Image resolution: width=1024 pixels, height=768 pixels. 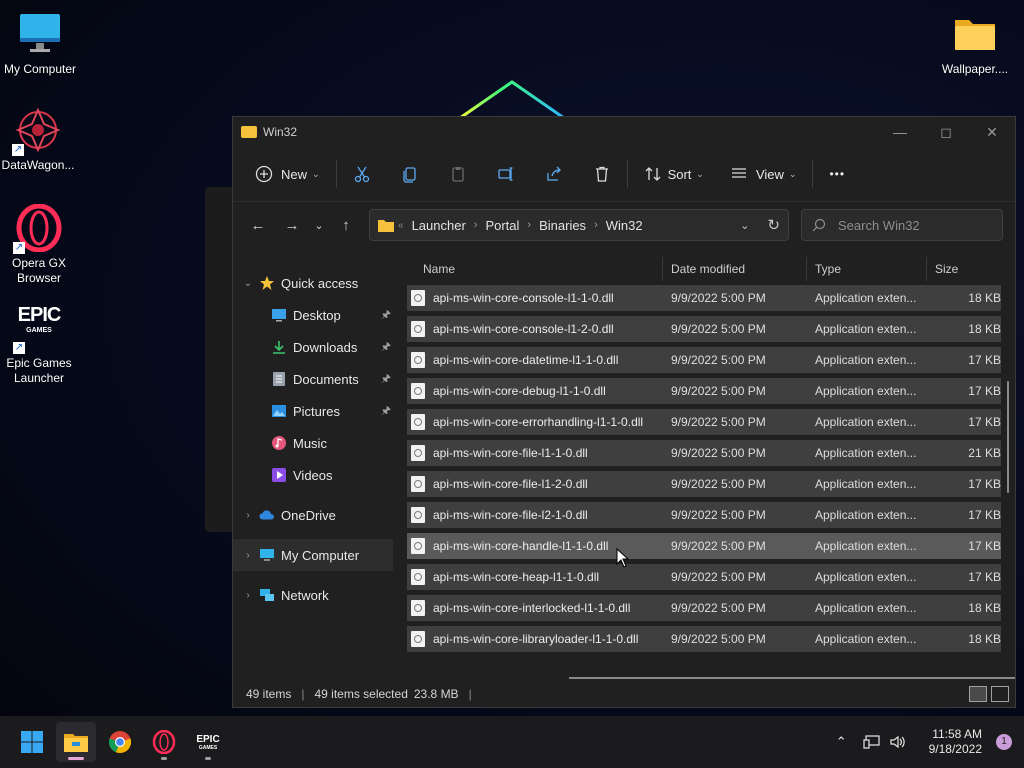 What do you see at coordinates (963, 269) in the screenshot?
I see `column-header-size: Size` at bounding box center [963, 269].